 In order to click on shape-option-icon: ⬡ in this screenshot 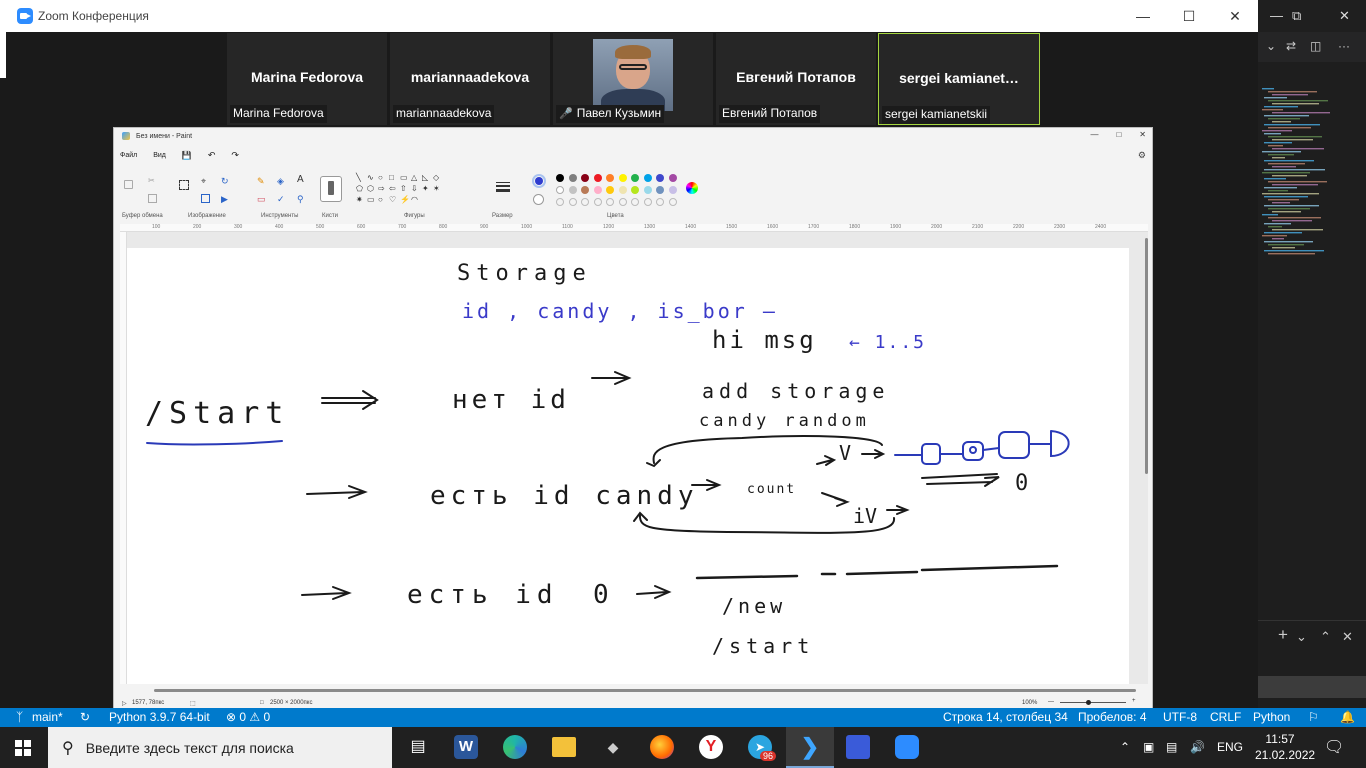, I will do `click(370, 189)`.